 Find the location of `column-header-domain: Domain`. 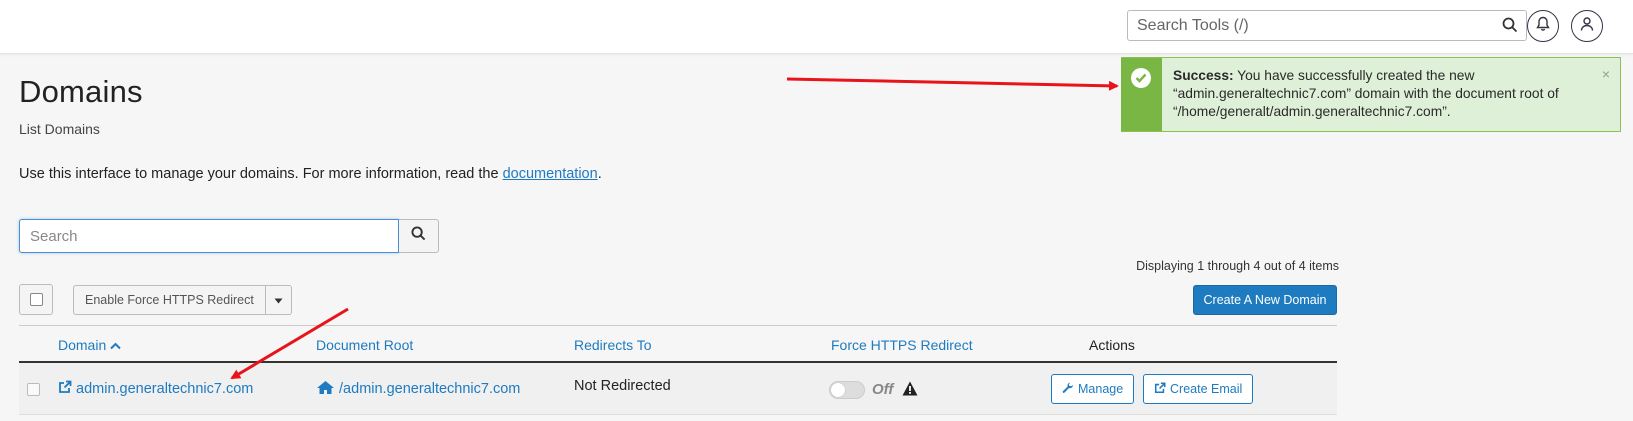

column-header-domain: Domain is located at coordinates (89, 345).